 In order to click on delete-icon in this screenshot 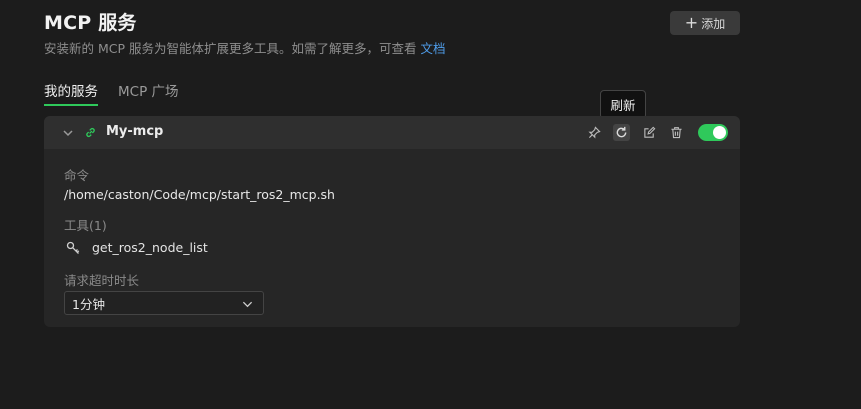, I will do `click(676, 132)`.